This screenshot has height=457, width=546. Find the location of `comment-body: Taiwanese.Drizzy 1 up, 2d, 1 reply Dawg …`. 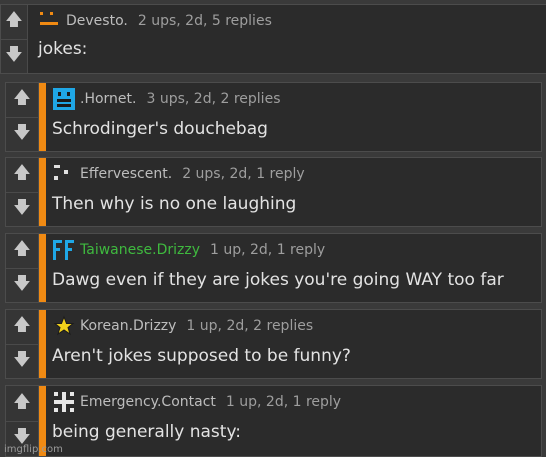

comment-body: Taiwanese.Drizzy 1 up, 2d, 1 reply Dawg … is located at coordinates (293, 268).